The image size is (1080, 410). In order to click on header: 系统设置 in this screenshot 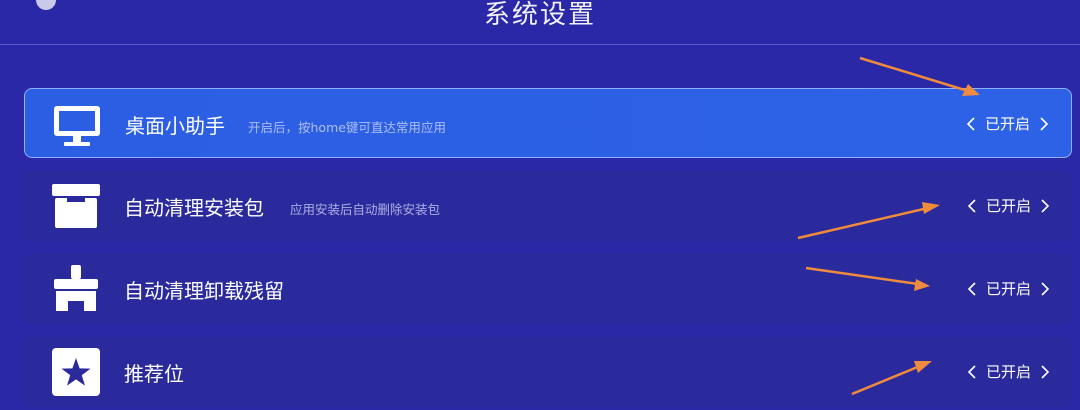, I will do `click(540, 22)`.